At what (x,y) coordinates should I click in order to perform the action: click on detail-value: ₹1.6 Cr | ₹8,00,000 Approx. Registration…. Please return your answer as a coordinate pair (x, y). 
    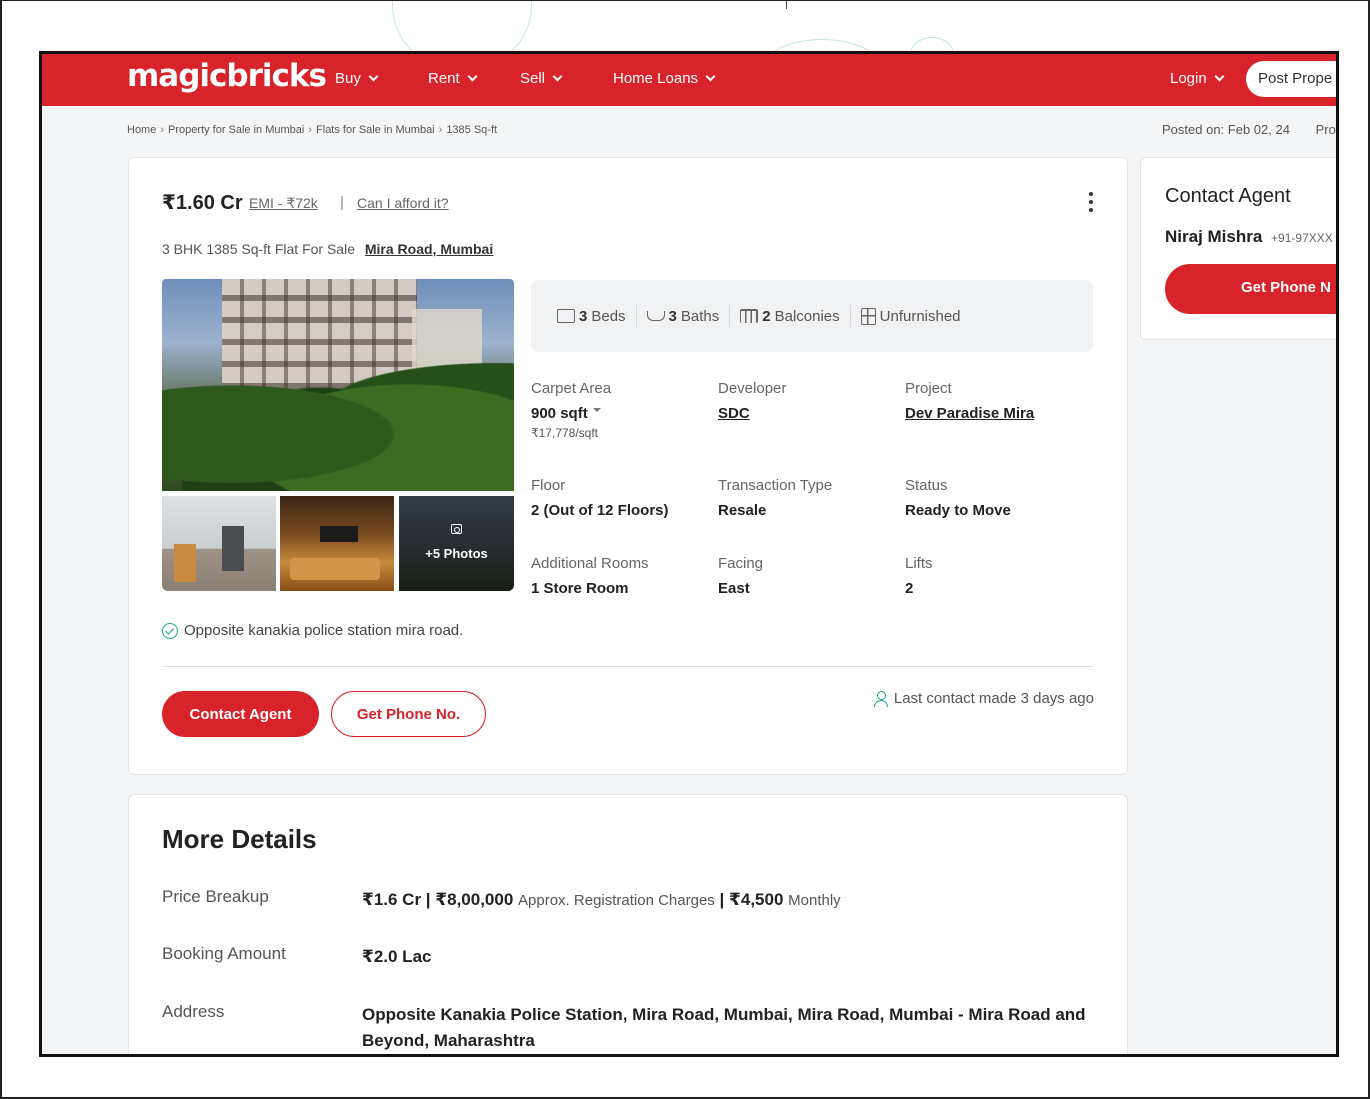
    Looking at the image, I should click on (727, 900).